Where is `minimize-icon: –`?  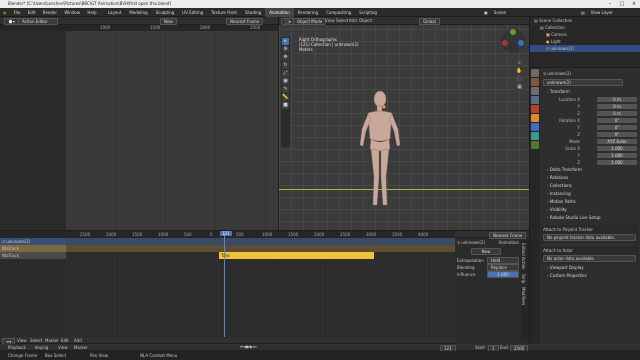 minimize-icon: – is located at coordinates (610, 4).